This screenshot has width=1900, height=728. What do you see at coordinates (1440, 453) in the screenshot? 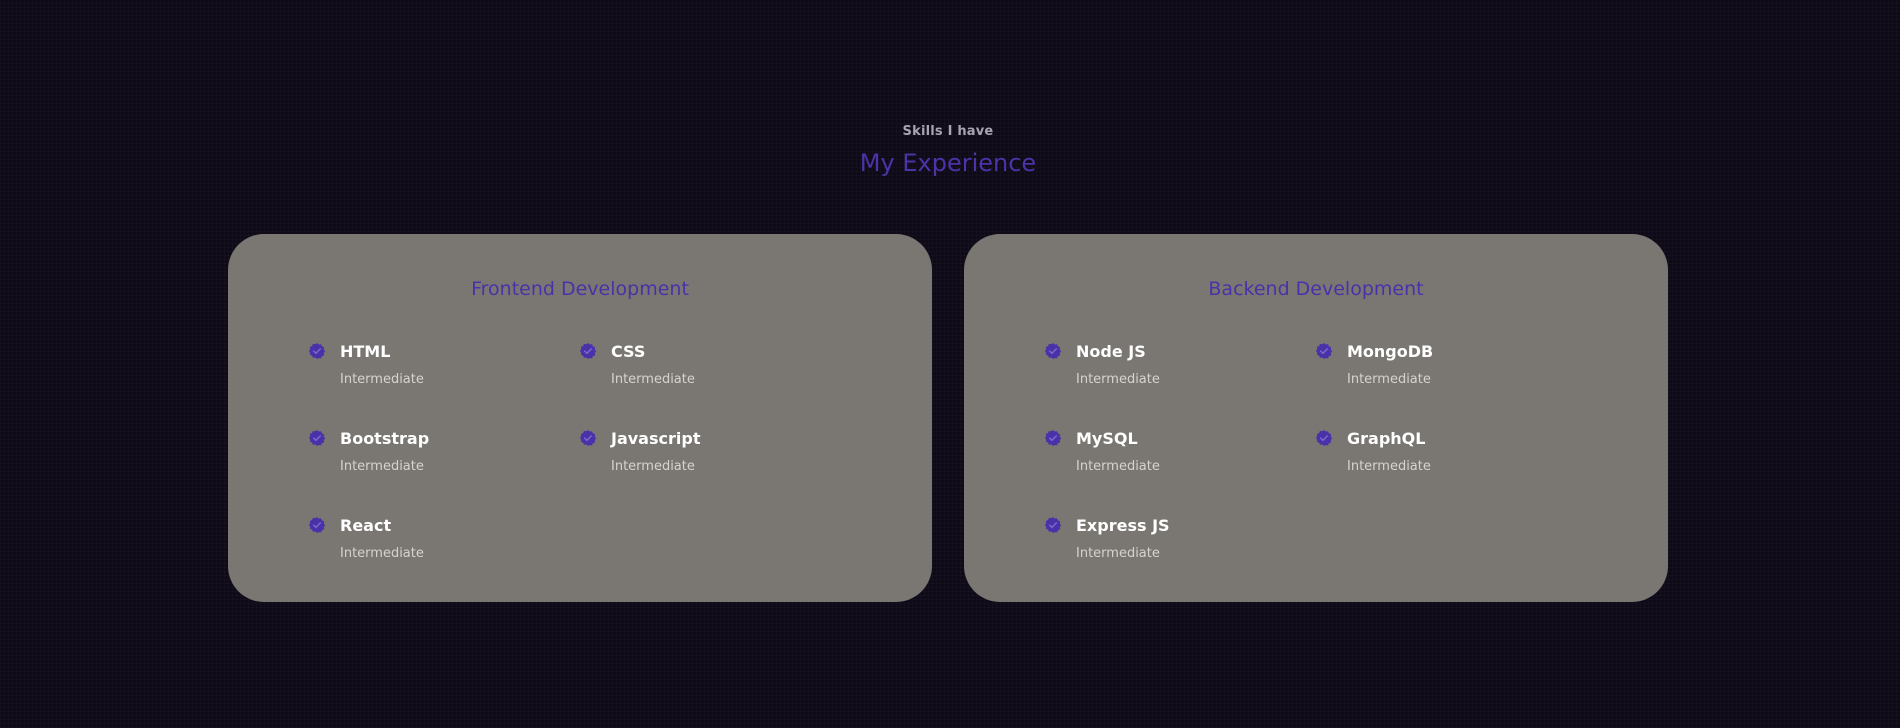
I see `skill-item-graphql: GraphQL Intermediate` at bounding box center [1440, 453].